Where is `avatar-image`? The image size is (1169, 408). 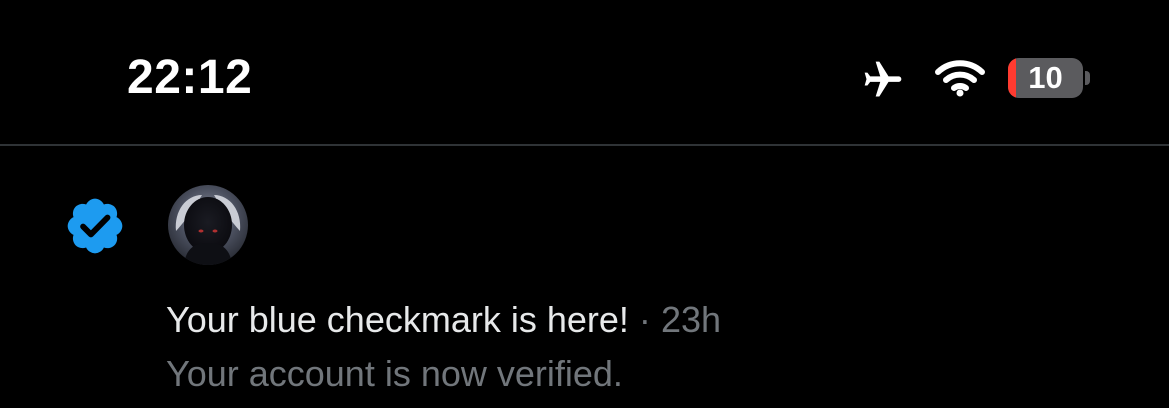 avatar-image is located at coordinates (208, 225).